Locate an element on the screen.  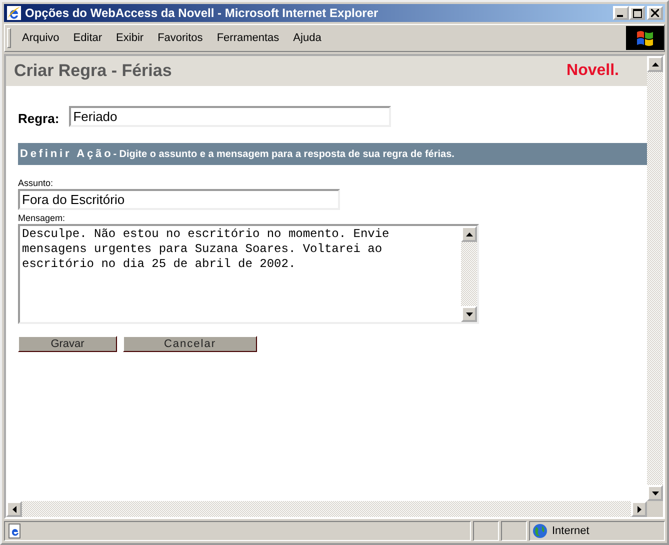
rule-label: Regra: is located at coordinates (39, 118).